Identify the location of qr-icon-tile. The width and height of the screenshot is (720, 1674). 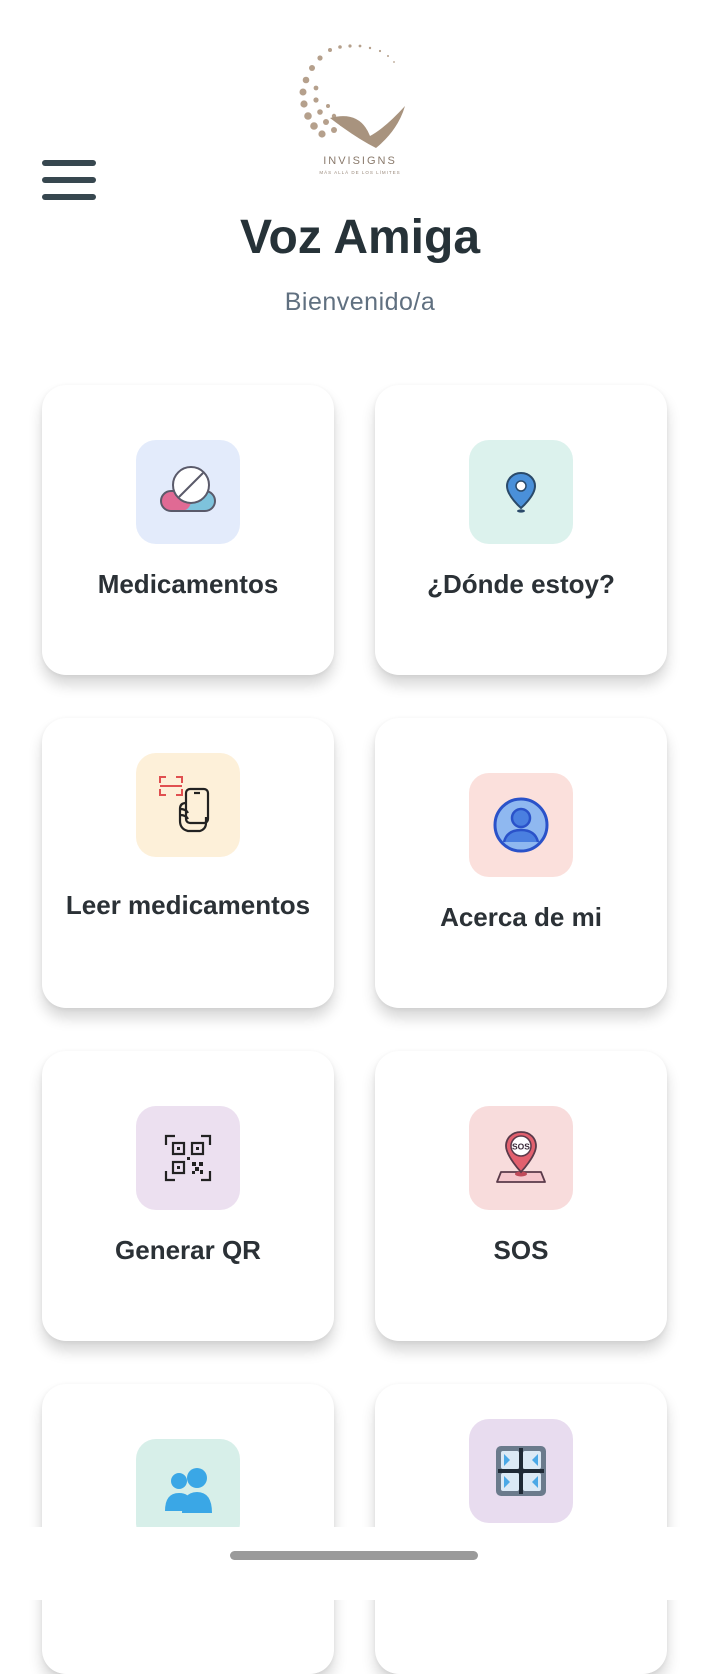
(188, 1158).